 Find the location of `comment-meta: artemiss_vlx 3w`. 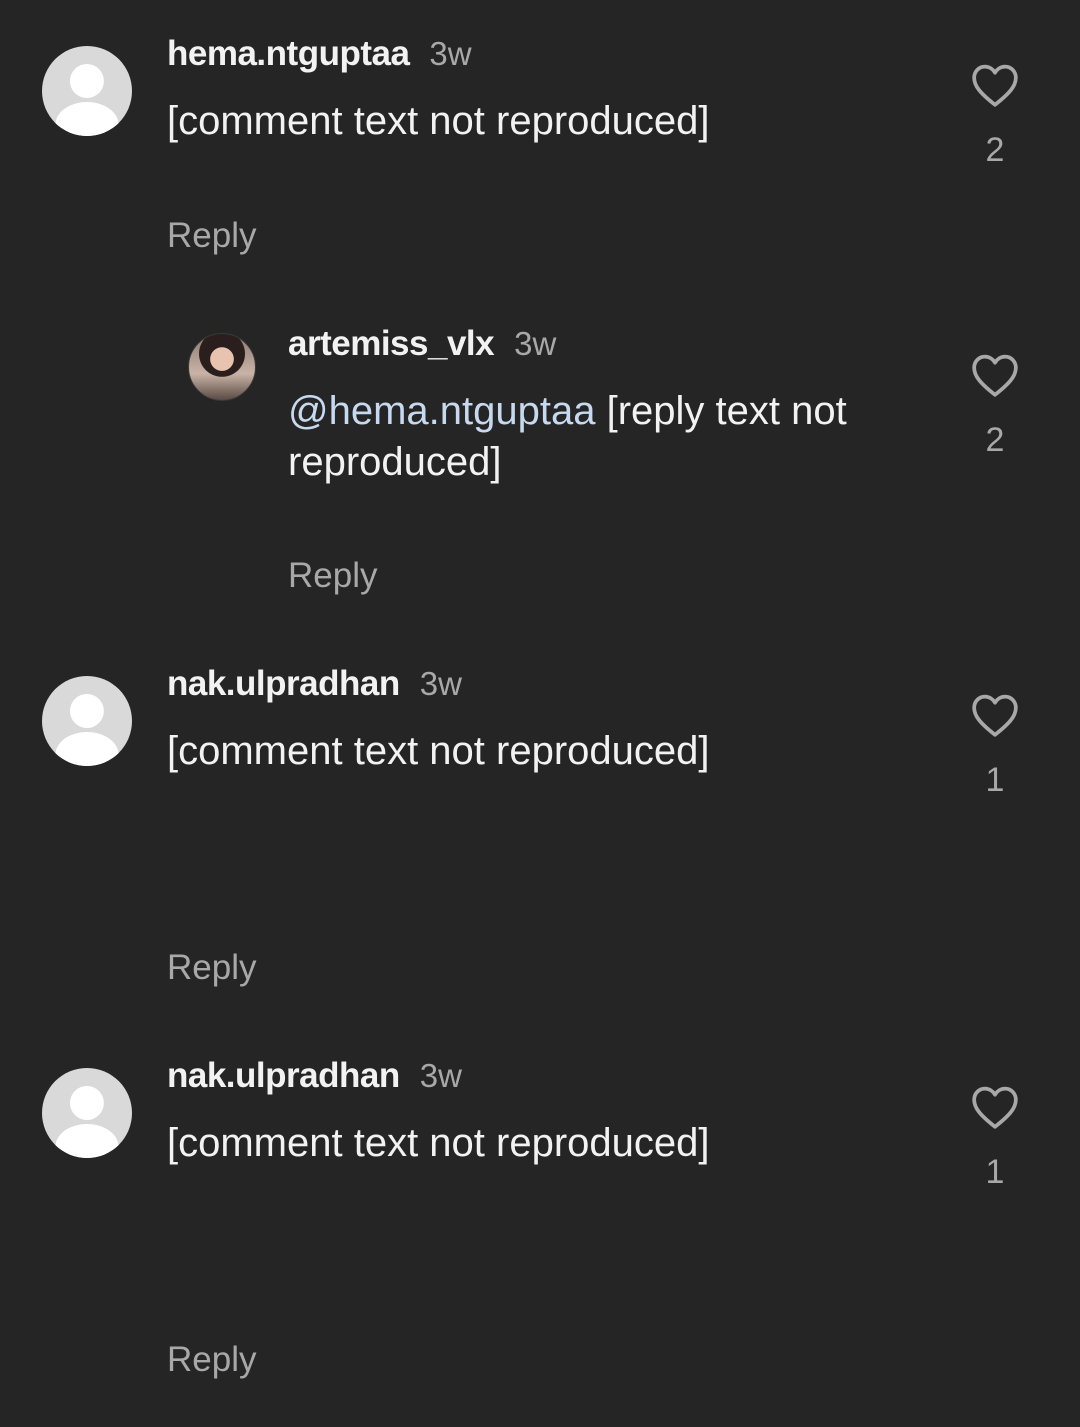

comment-meta: artemiss_vlx 3w is located at coordinates (422, 344).